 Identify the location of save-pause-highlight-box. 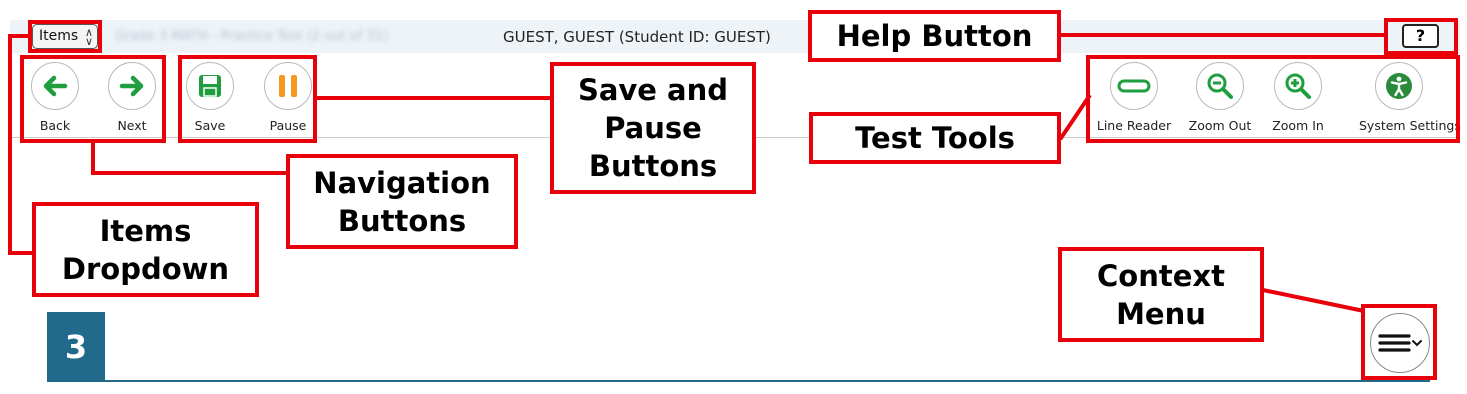
(247, 99).